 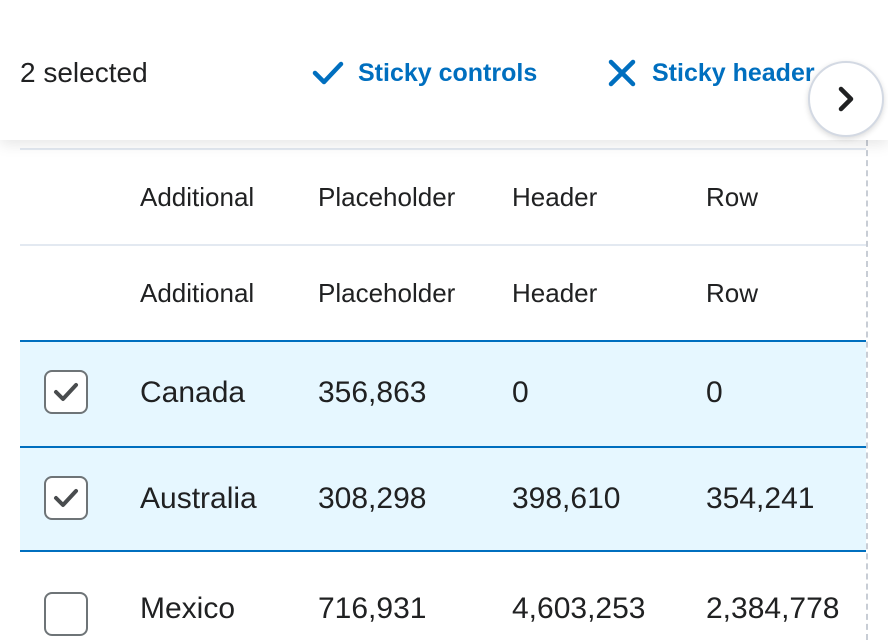 I want to click on table-cell: 308,298, so click(x=372, y=498).